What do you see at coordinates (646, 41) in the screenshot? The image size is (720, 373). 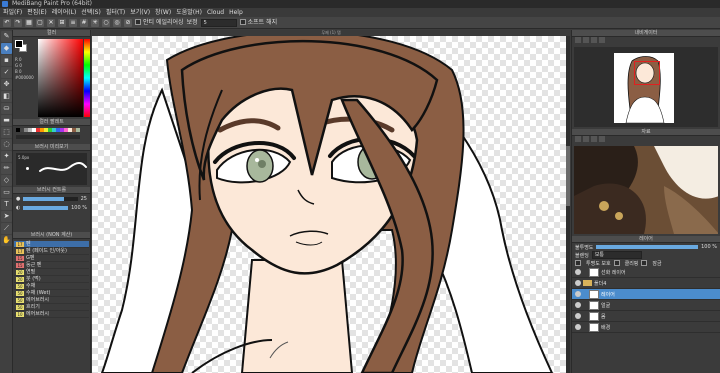 I see `navigator-controls` at bounding box center [646, 41].